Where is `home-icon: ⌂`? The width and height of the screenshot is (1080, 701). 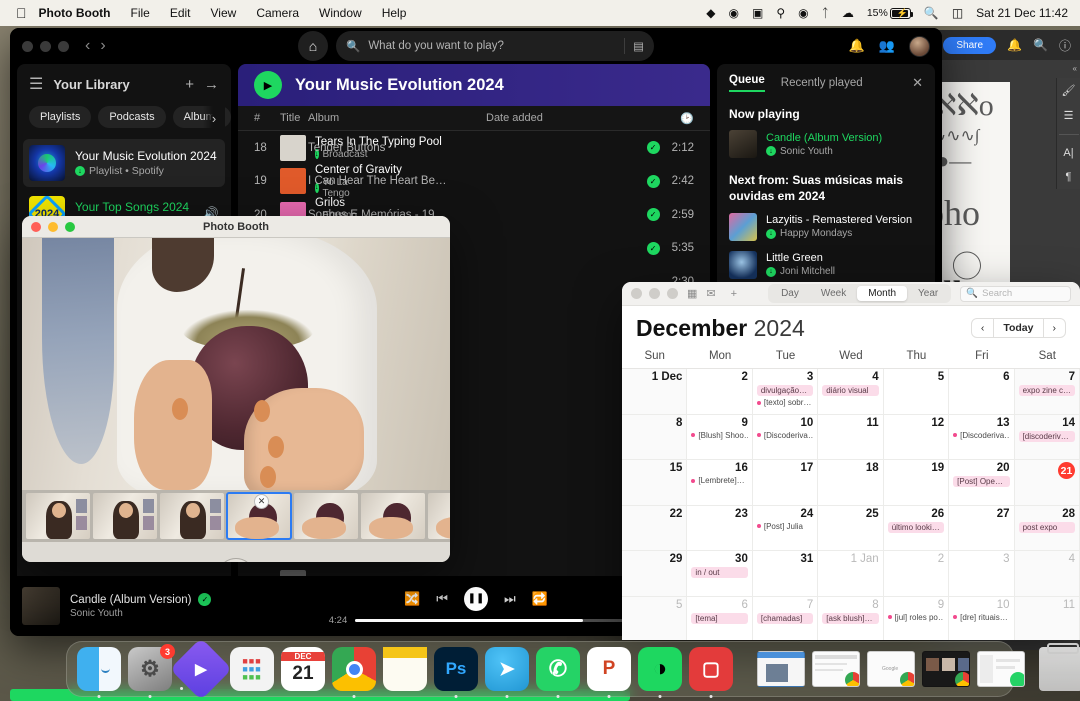
home-icon: ⌂ is located at coordinates (313, 46).